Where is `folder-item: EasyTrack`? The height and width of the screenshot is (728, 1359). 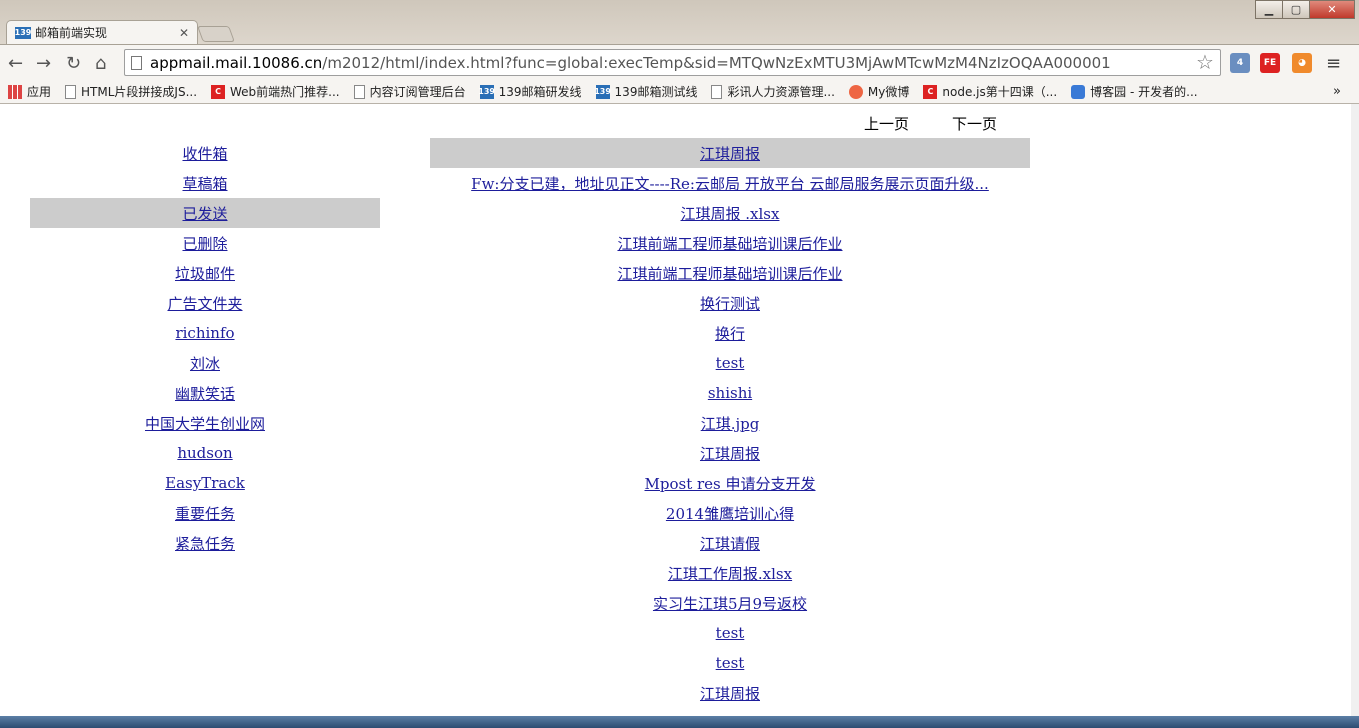
folder-item: EasyTrack is located at coordinates (205, 483).